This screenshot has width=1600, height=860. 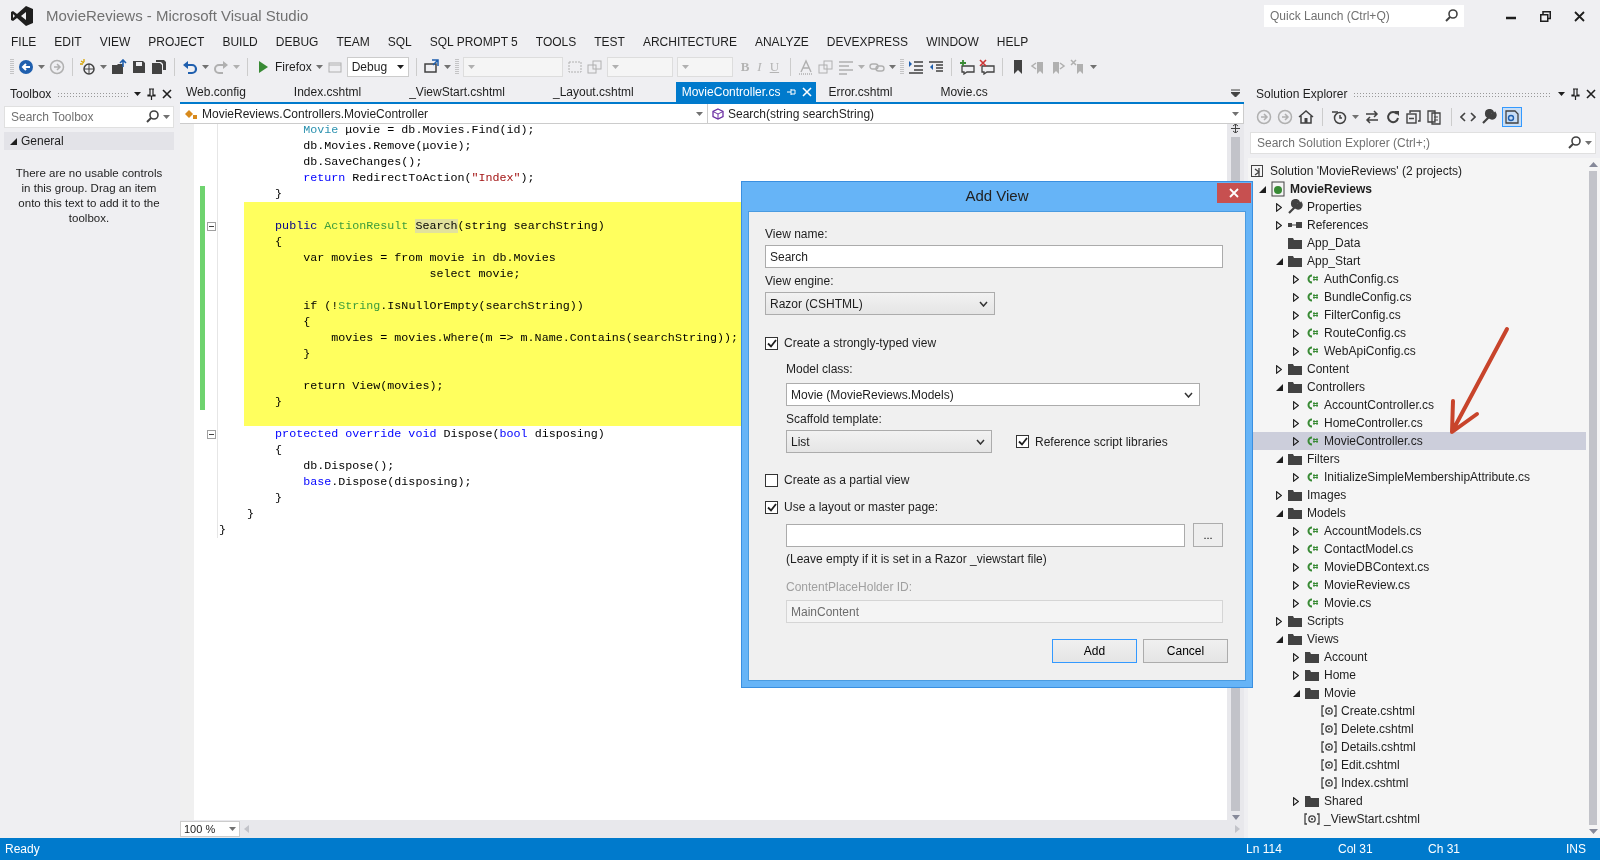 I want to click on preview-icon, so click(x=1512, y=117).